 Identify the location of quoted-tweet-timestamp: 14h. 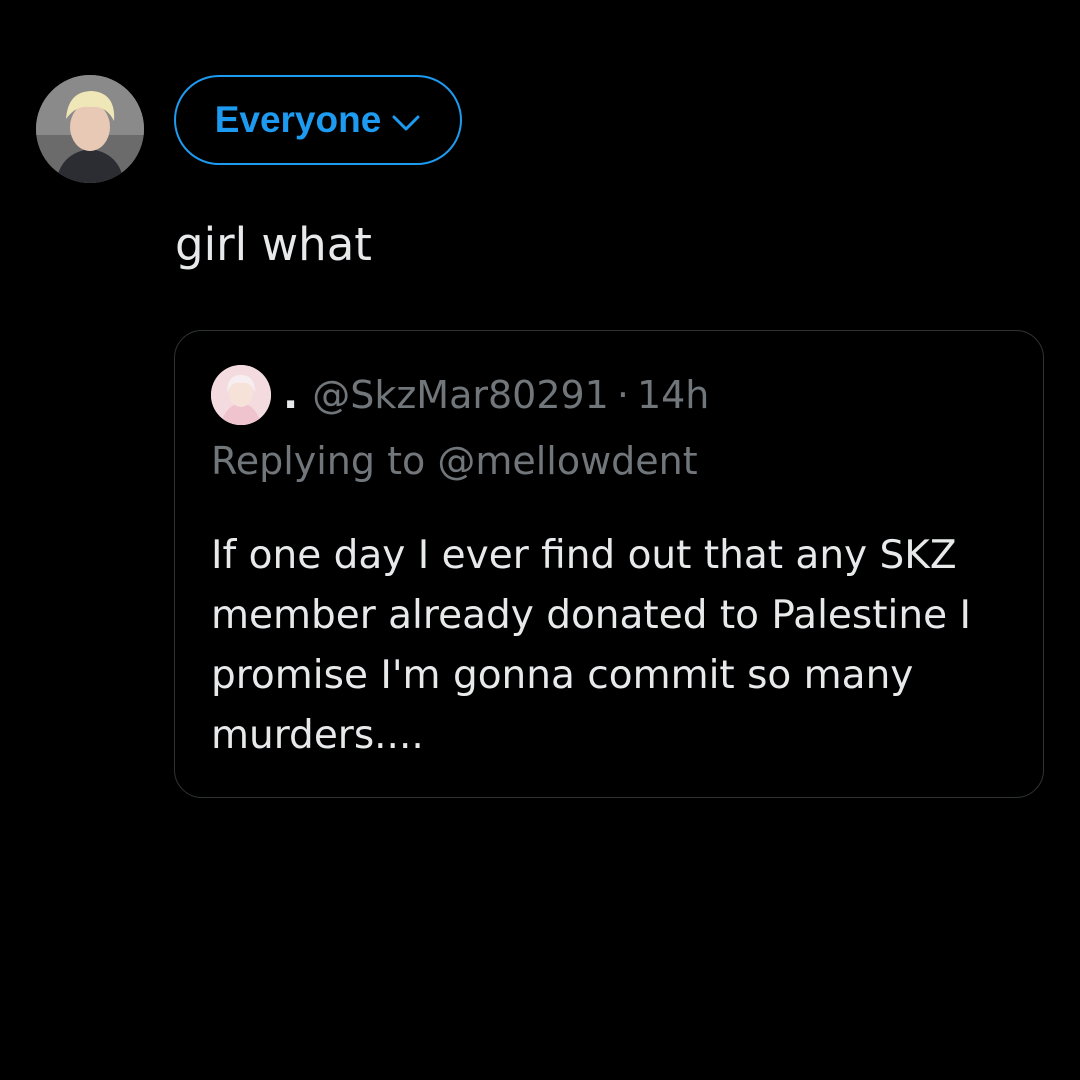
(673, 395).